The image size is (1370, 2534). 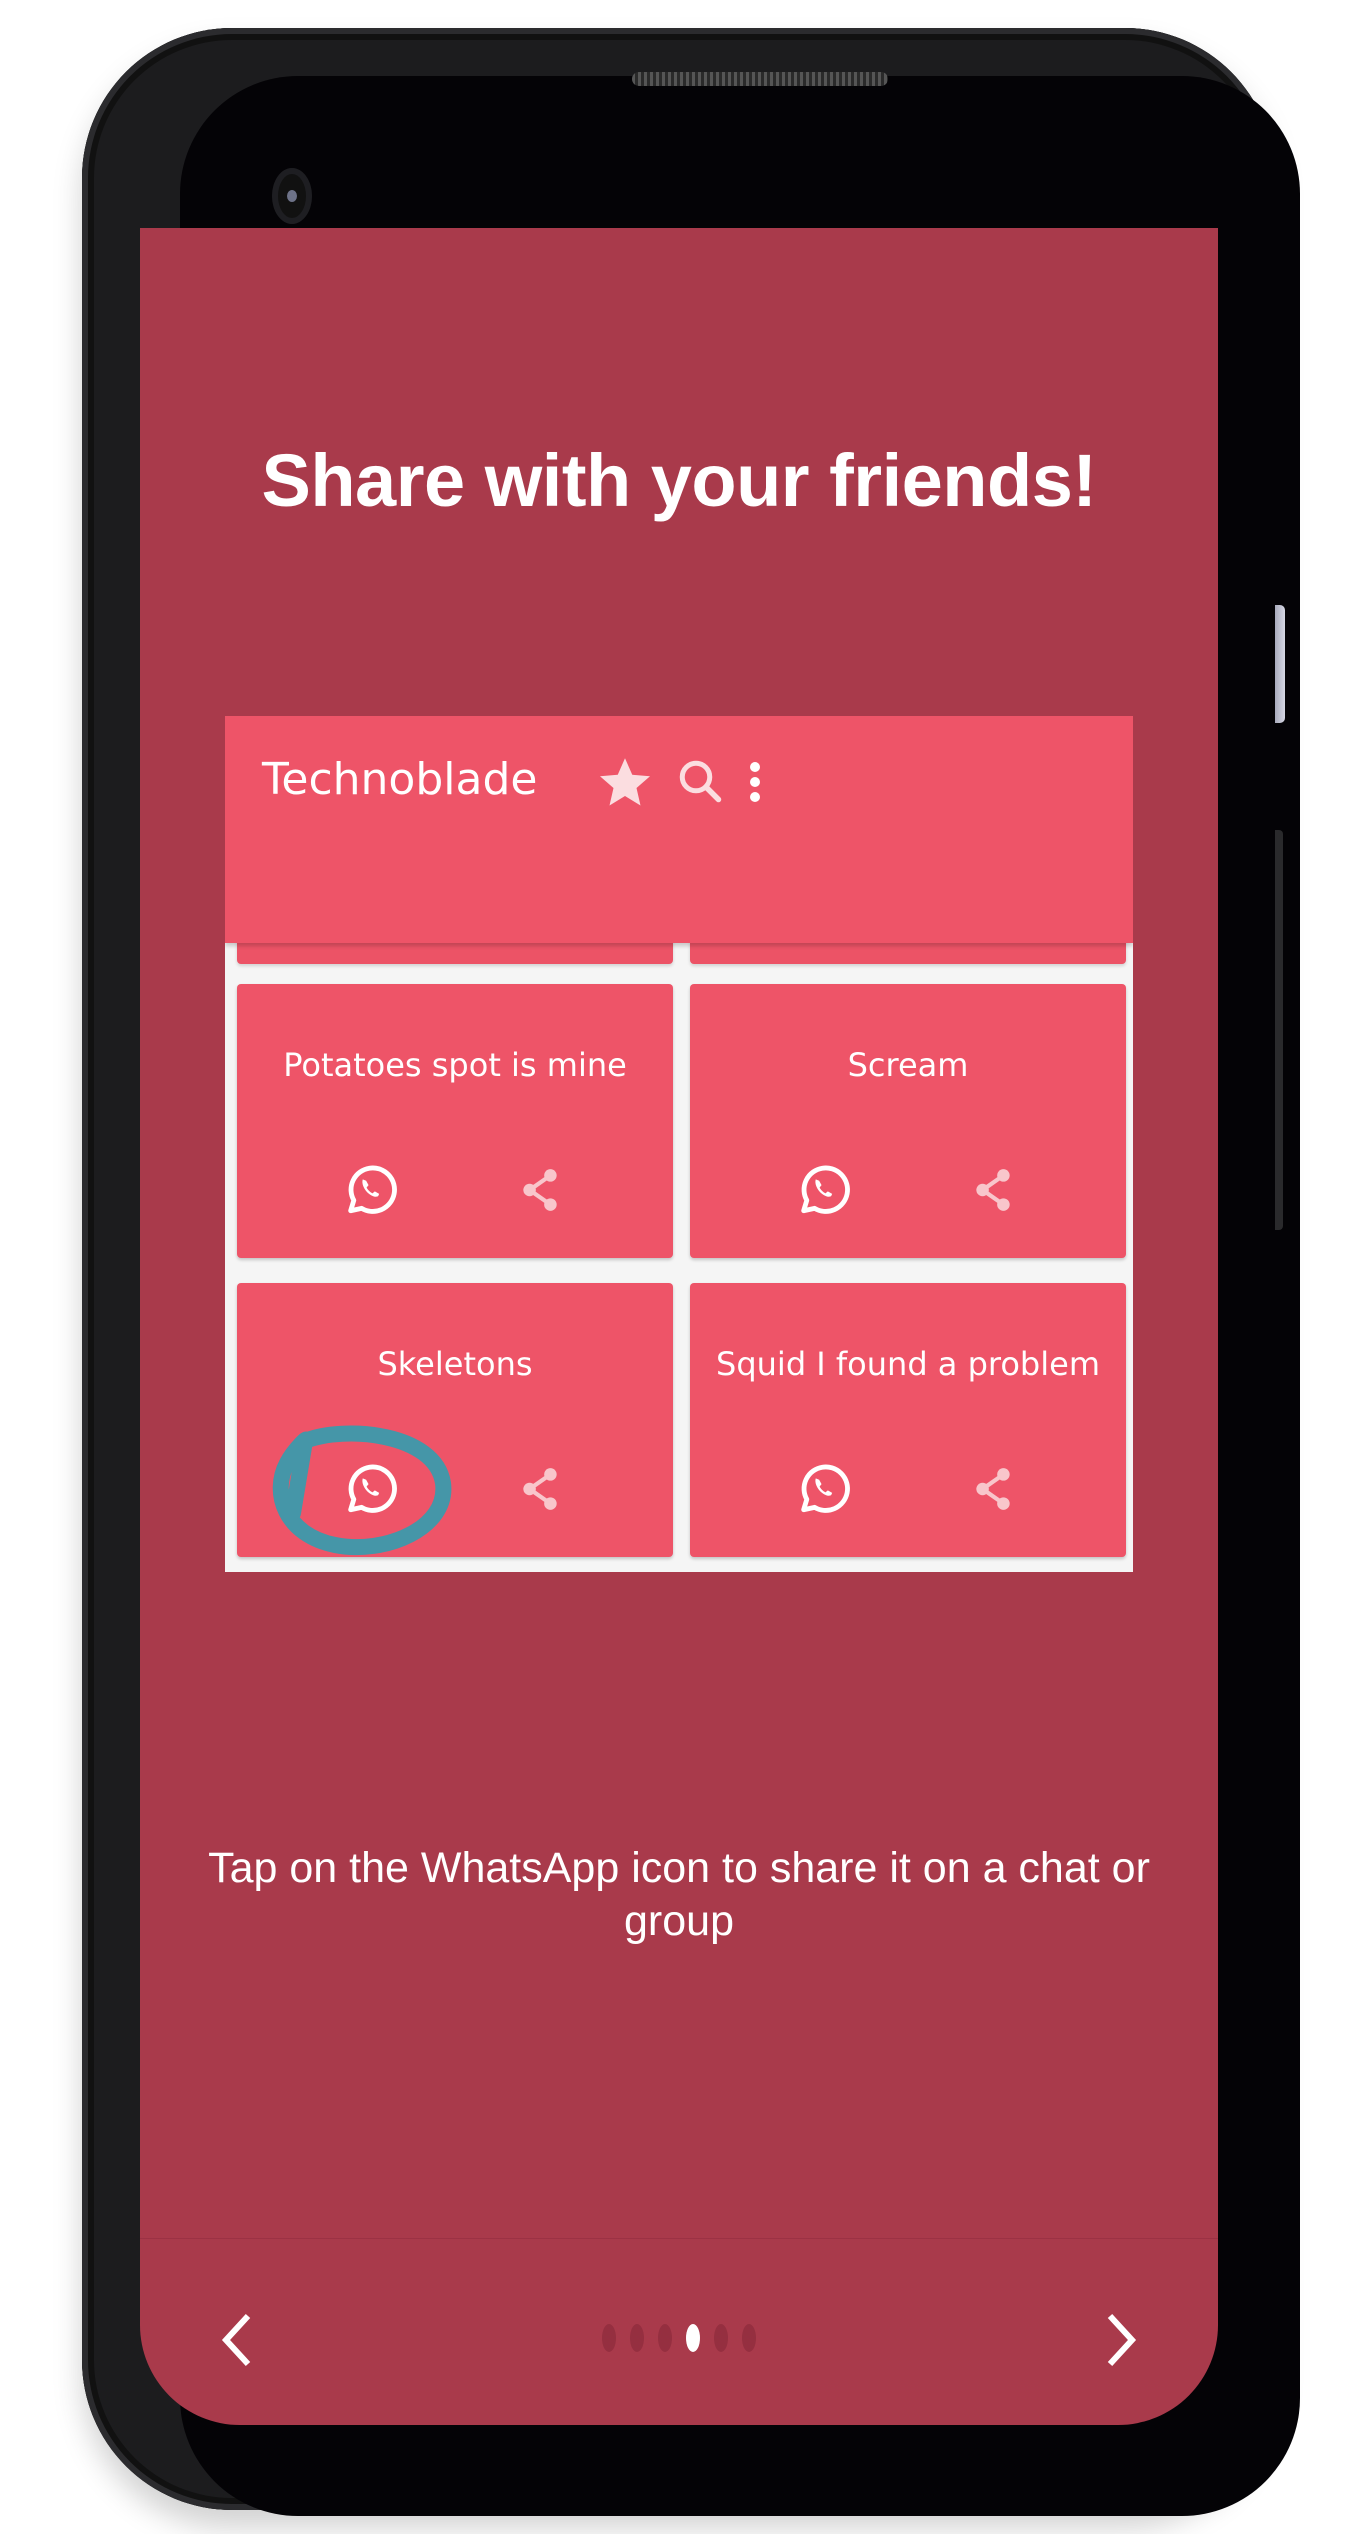 What do you see at coordinates (1121, 2340) in the screenshot?
I see `chevron-right-icon` at bounding box center [1121, 2340].